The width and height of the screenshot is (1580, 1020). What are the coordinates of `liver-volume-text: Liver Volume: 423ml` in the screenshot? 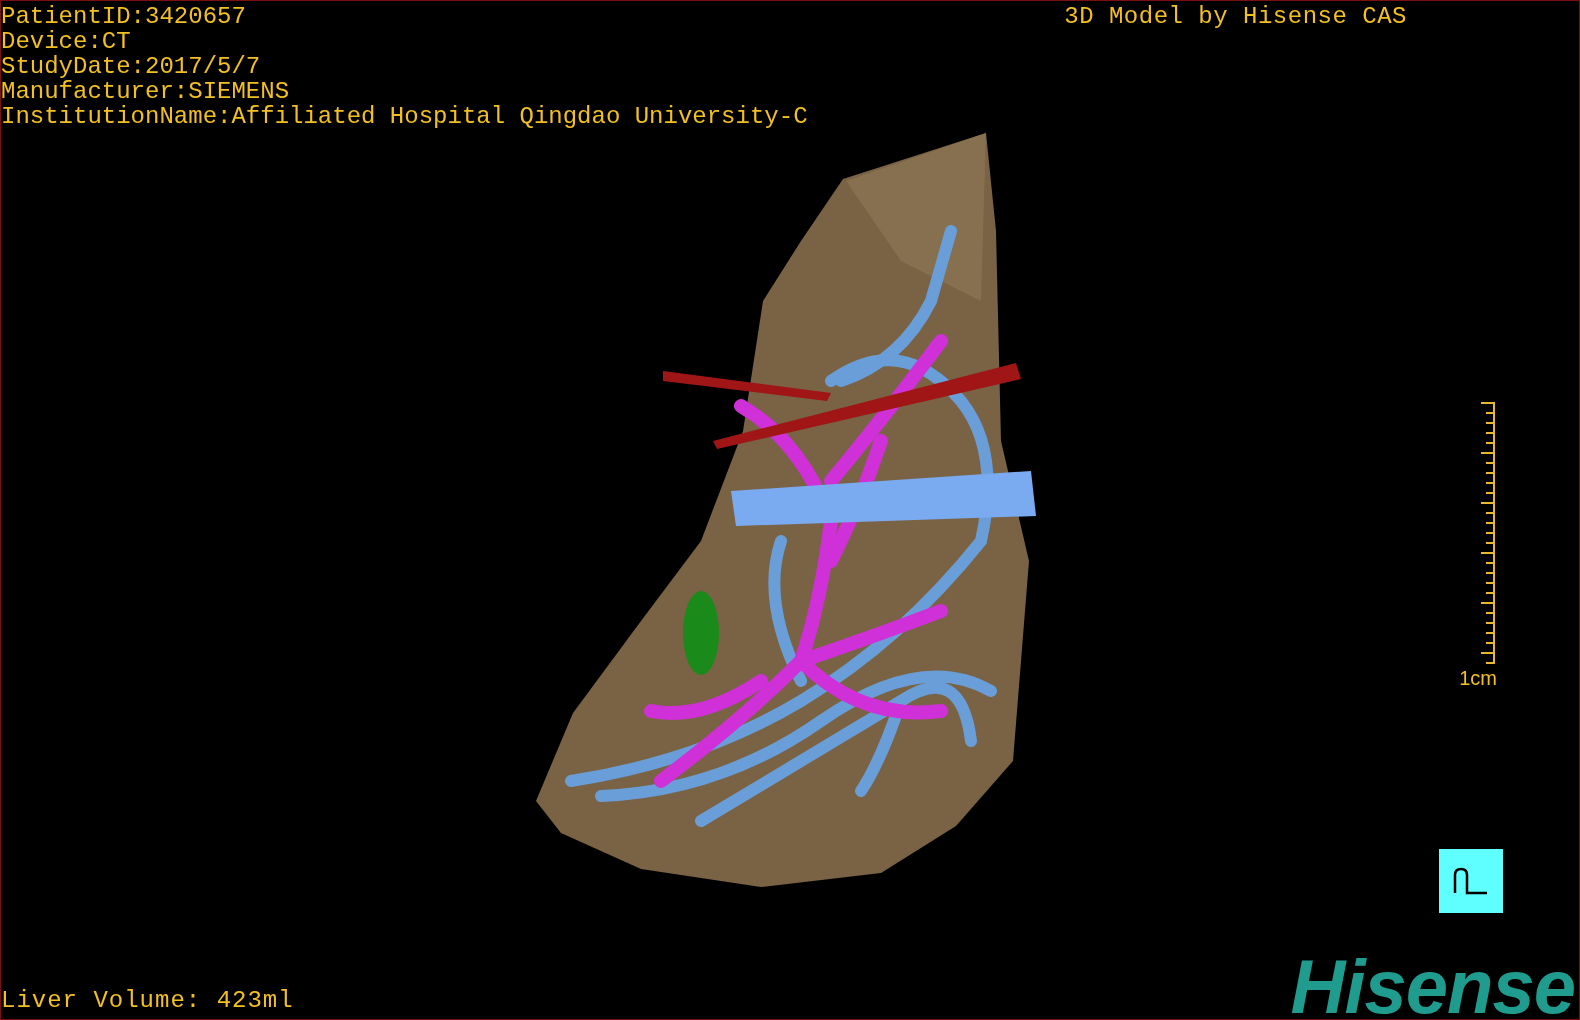 It's located at (147, 1002).